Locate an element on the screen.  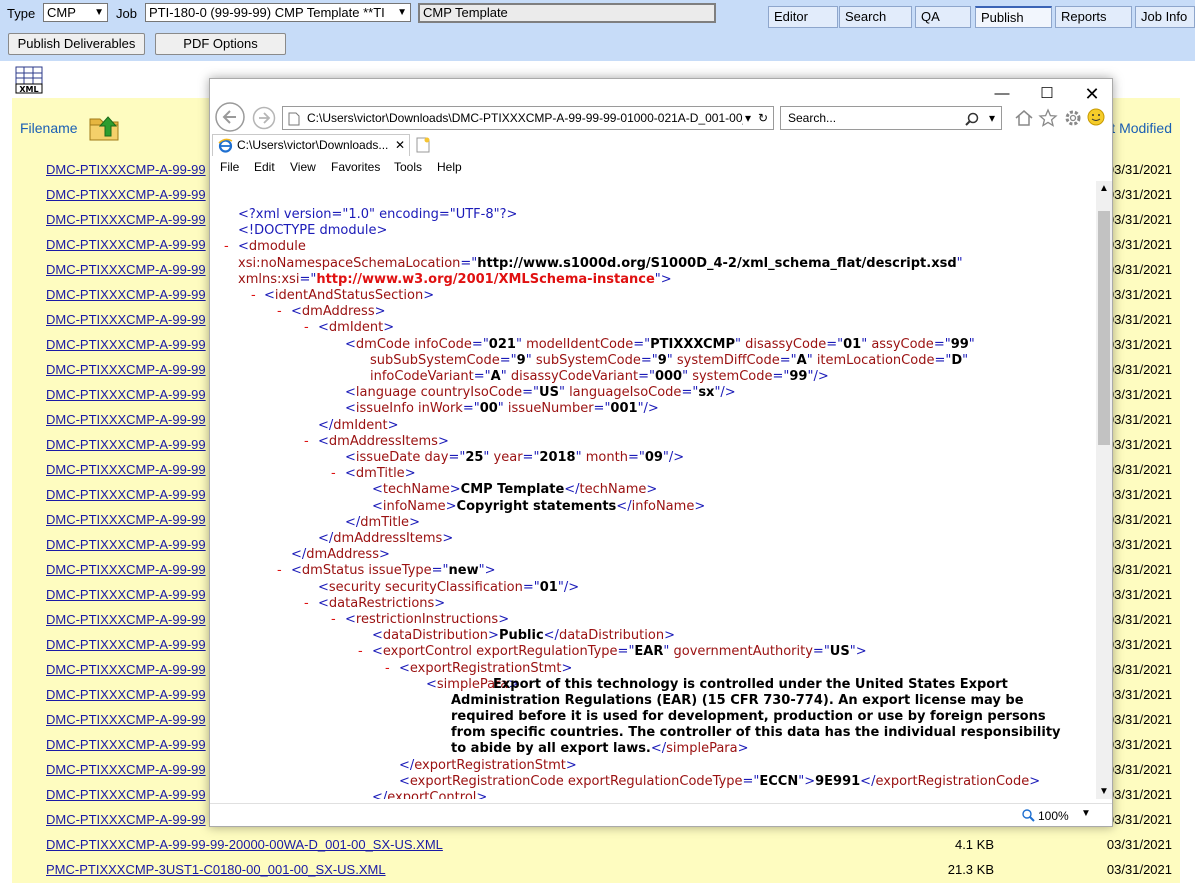
tab-job-info: Job Info is located at coordinates (1165, 17).